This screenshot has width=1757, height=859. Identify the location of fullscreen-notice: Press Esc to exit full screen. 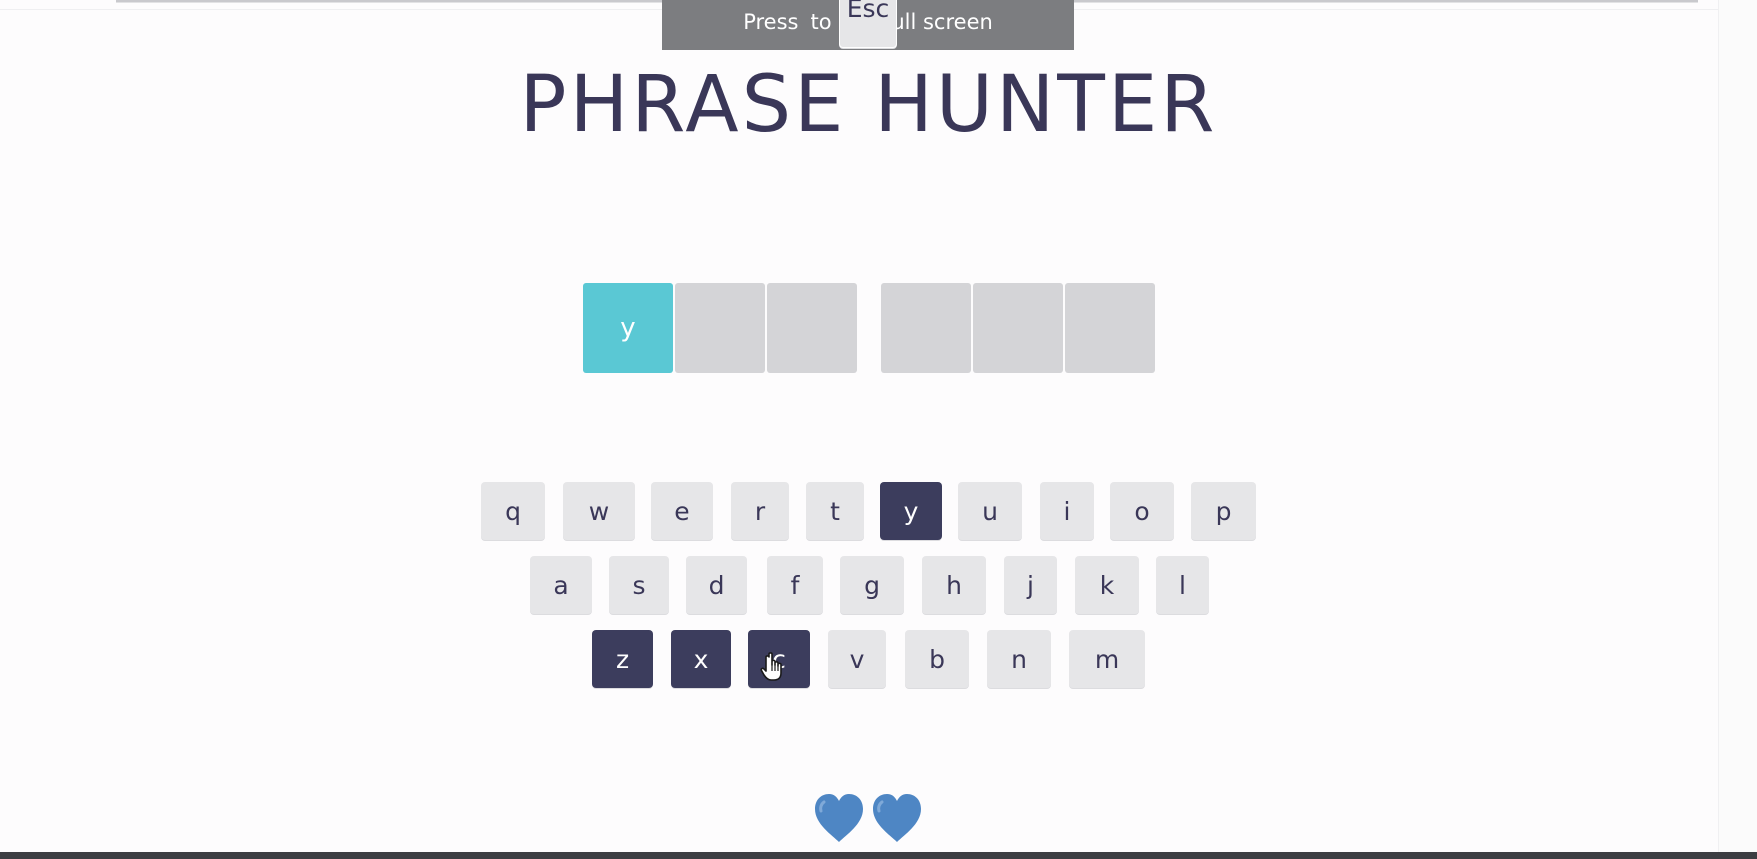
(868, 25).